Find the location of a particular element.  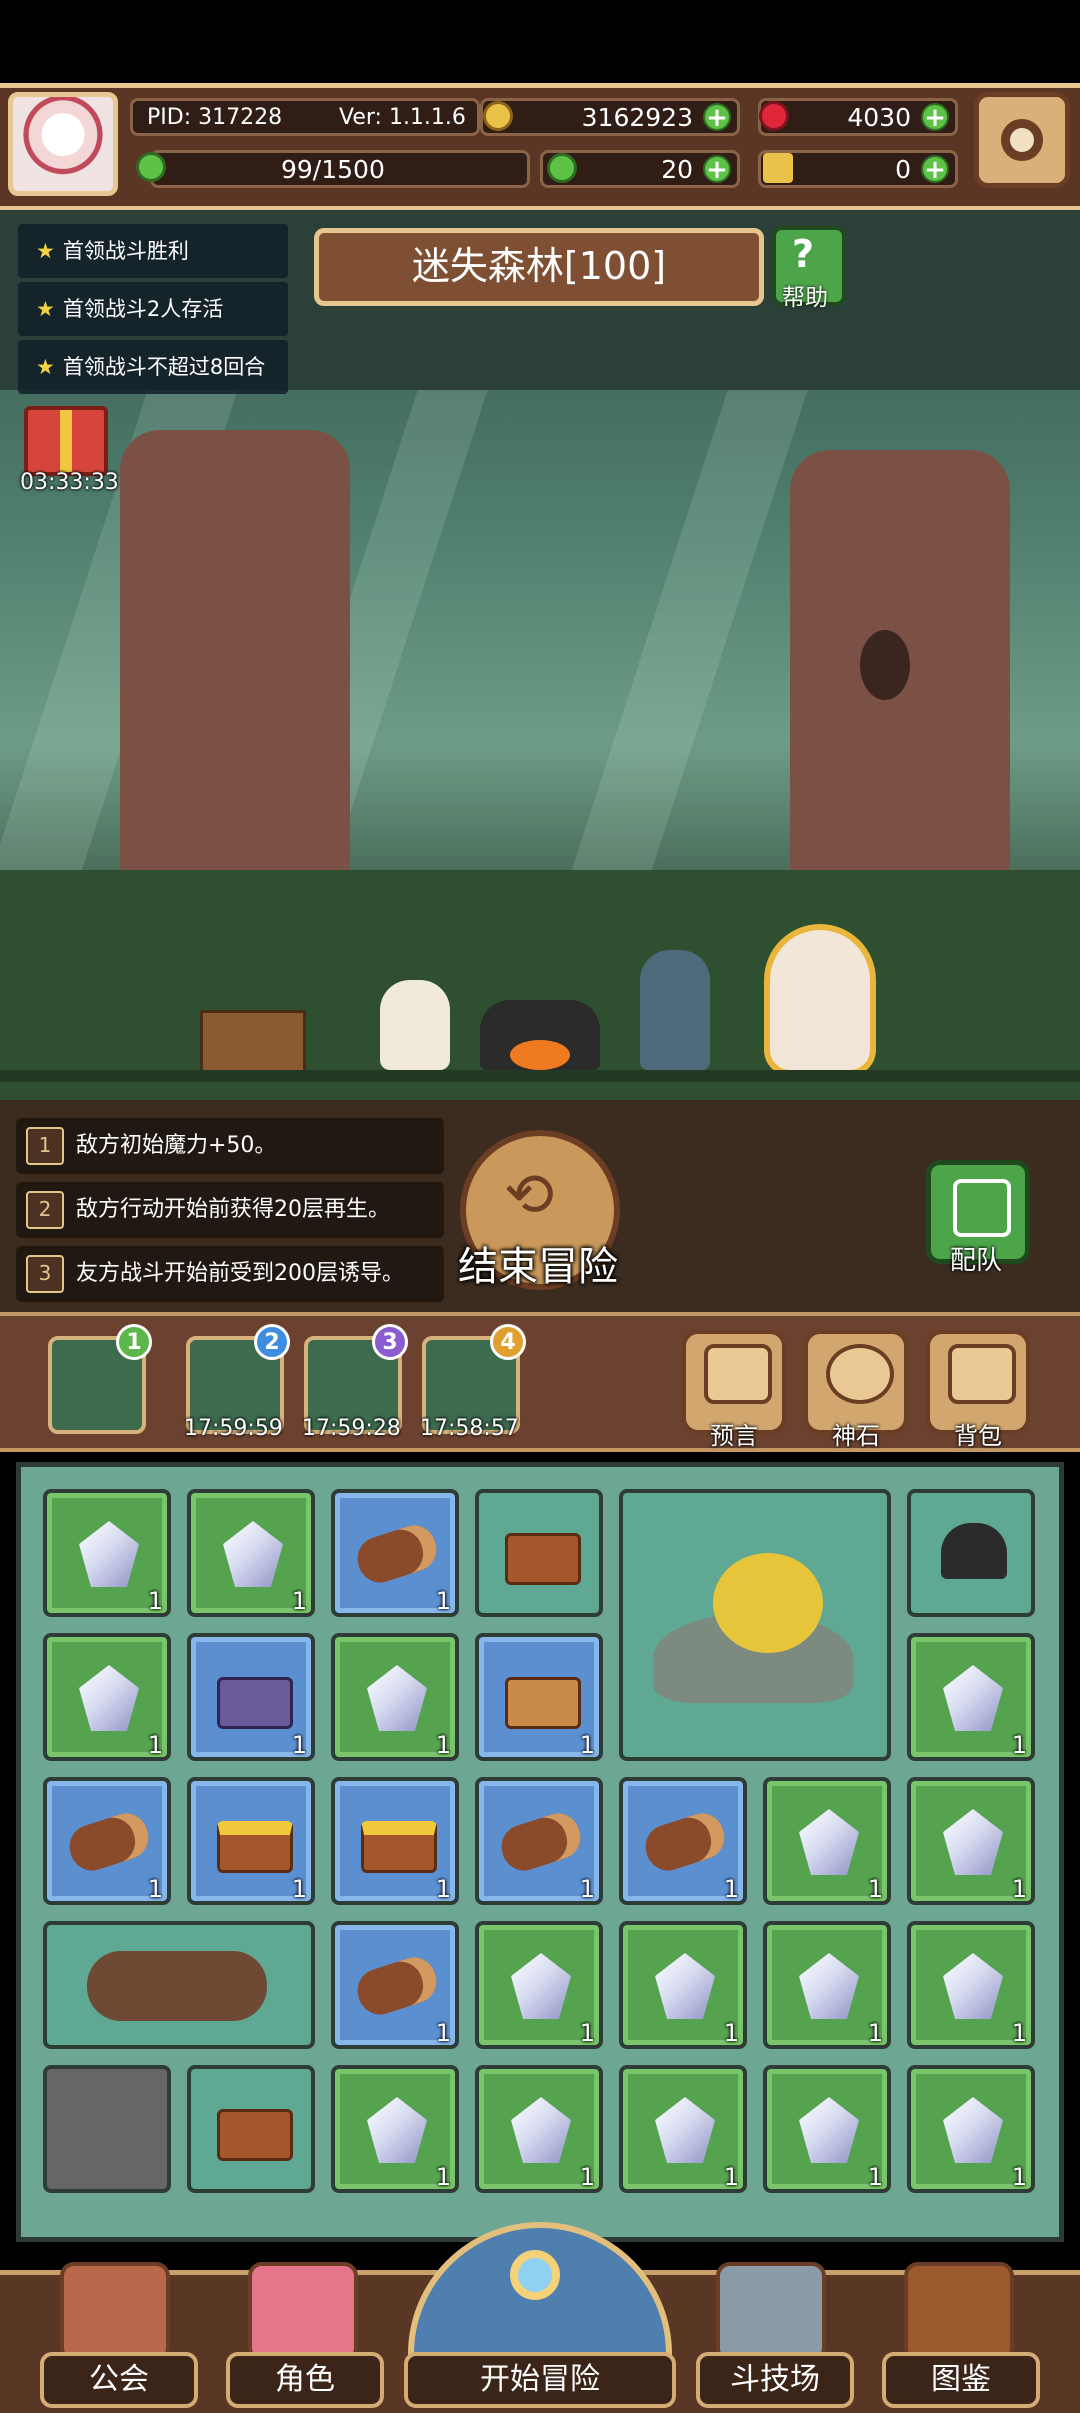

team-icon is located at coordinates (982, 1208).